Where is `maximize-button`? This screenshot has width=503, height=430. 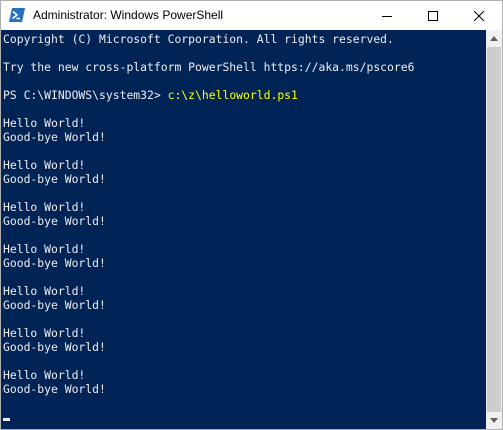
maximize-button is located at coordinates (433, 15).